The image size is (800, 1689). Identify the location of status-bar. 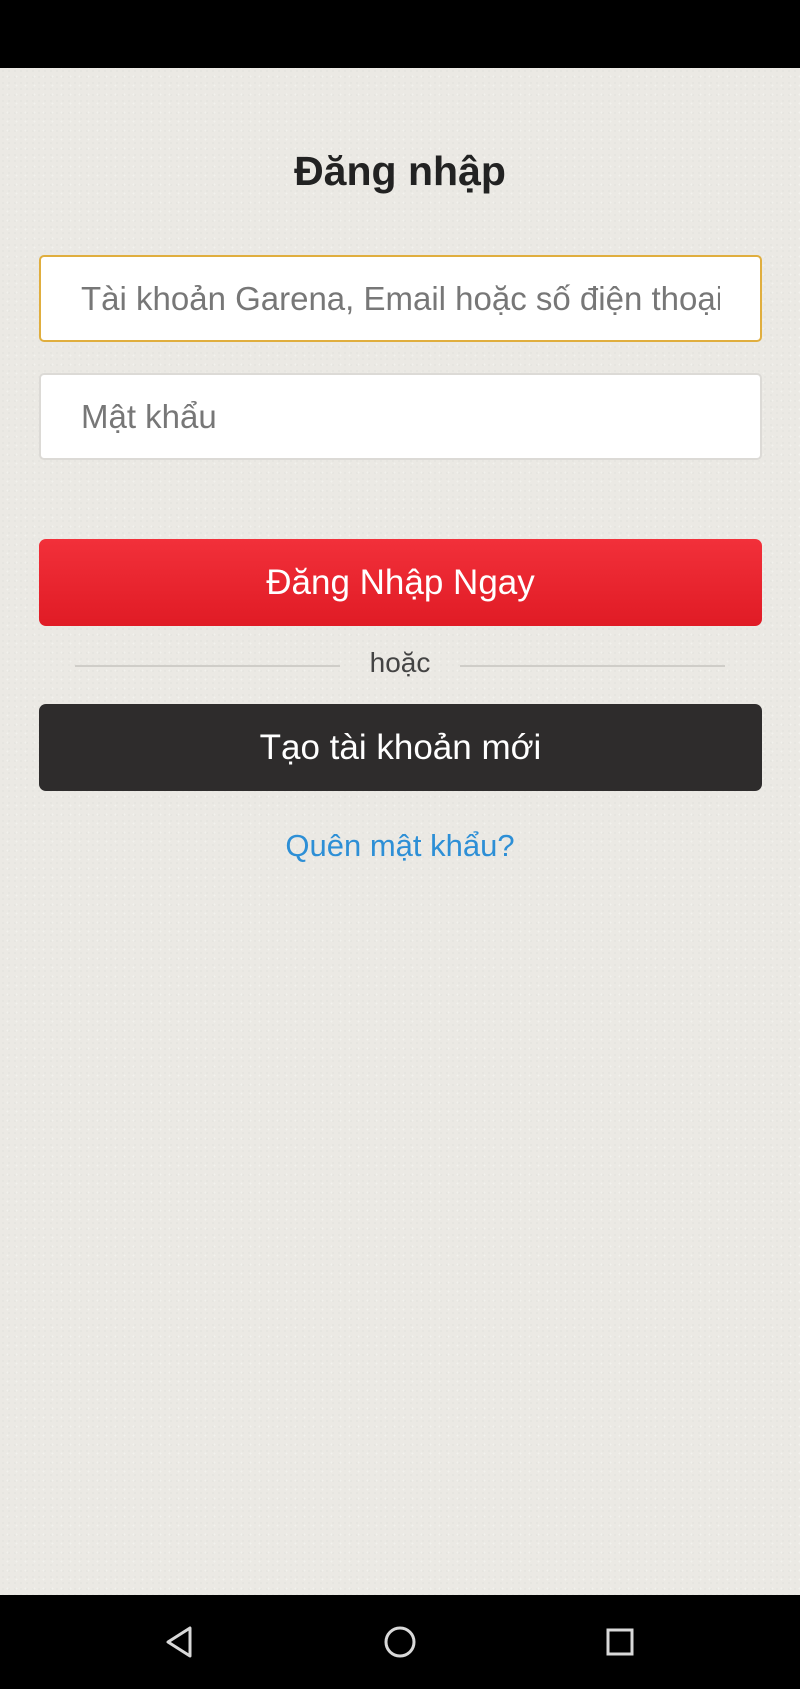
(400, 34).